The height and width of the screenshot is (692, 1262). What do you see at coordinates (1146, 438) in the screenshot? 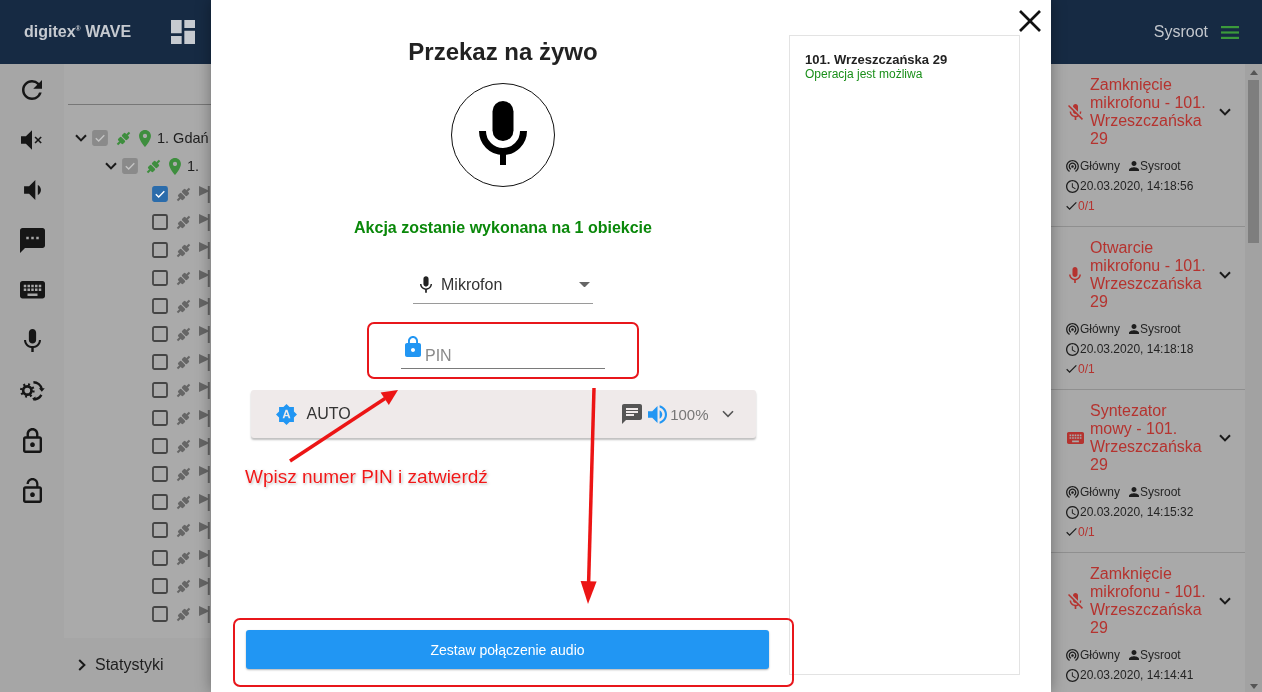
I see `event-title: Syntezator mowy - 101. Wrzeszczańska 29` at bounding box center [1146, 438].